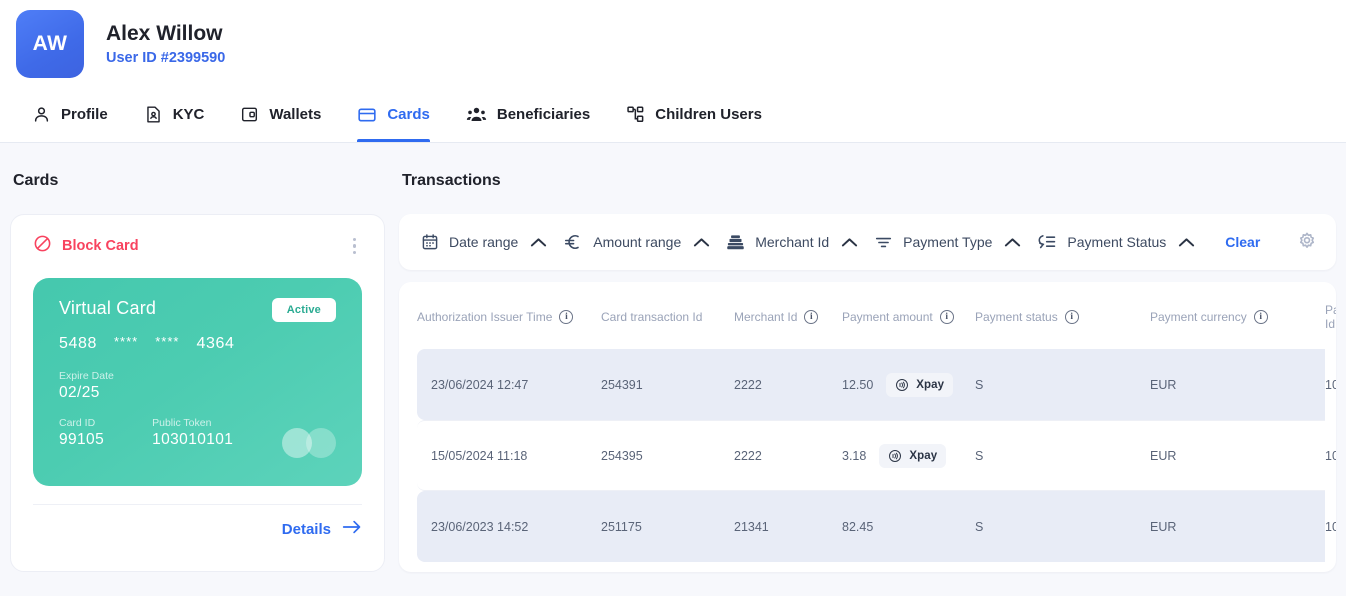  I want to click on transactions-heading: Transactions, so click(451, 180).